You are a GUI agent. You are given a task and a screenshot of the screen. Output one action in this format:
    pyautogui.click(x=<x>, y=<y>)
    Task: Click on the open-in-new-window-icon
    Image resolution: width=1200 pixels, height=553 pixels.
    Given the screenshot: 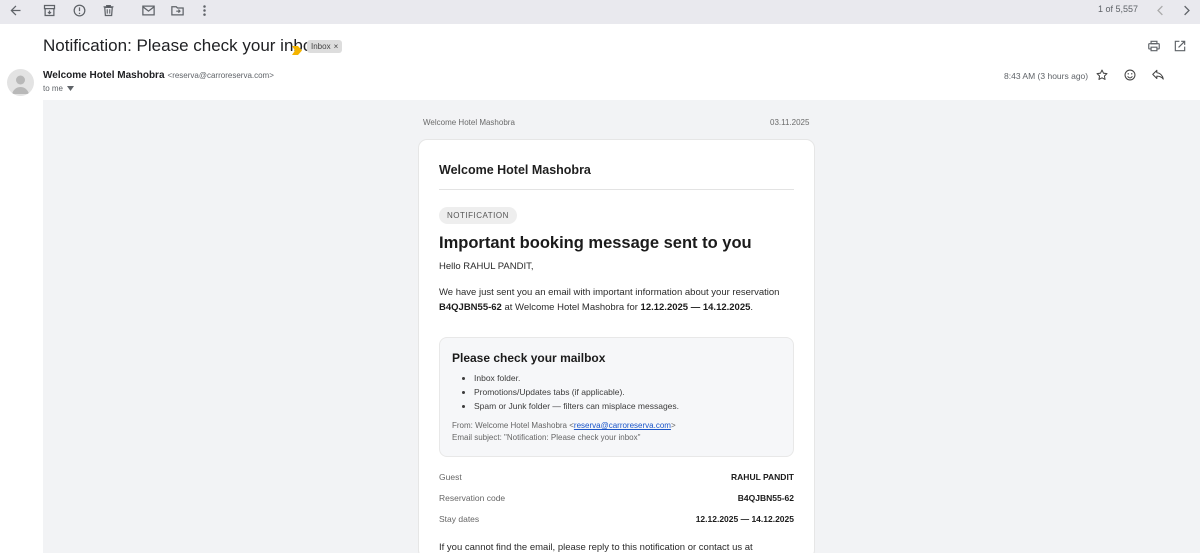 What is the action you would take?
    pyautogui.click(x=1180, y=46)
    